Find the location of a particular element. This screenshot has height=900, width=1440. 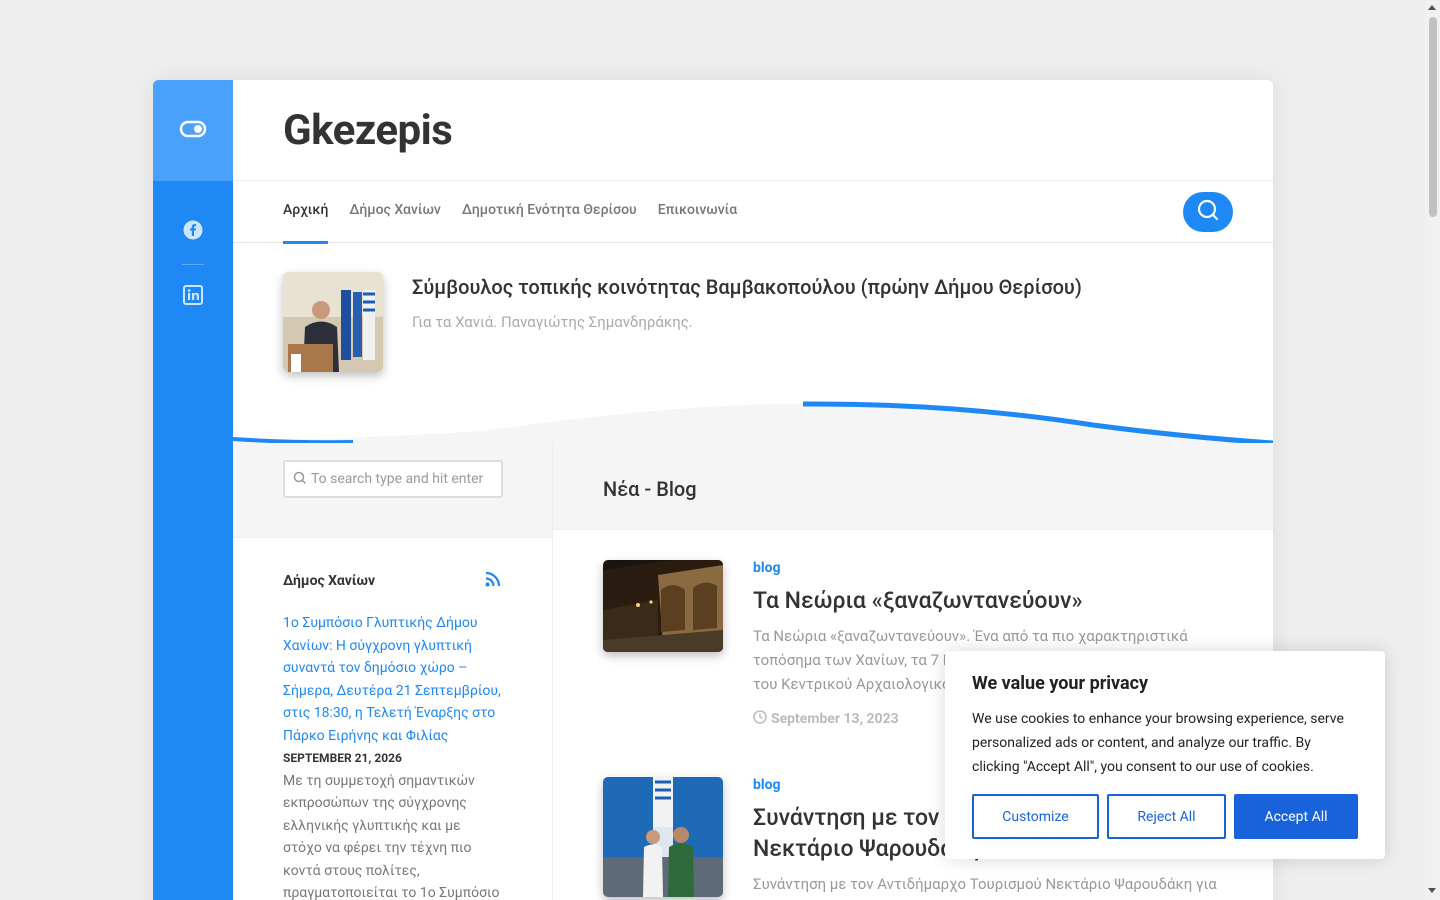

accept-all-button: Accept All is located at coordinates (1296, 816).